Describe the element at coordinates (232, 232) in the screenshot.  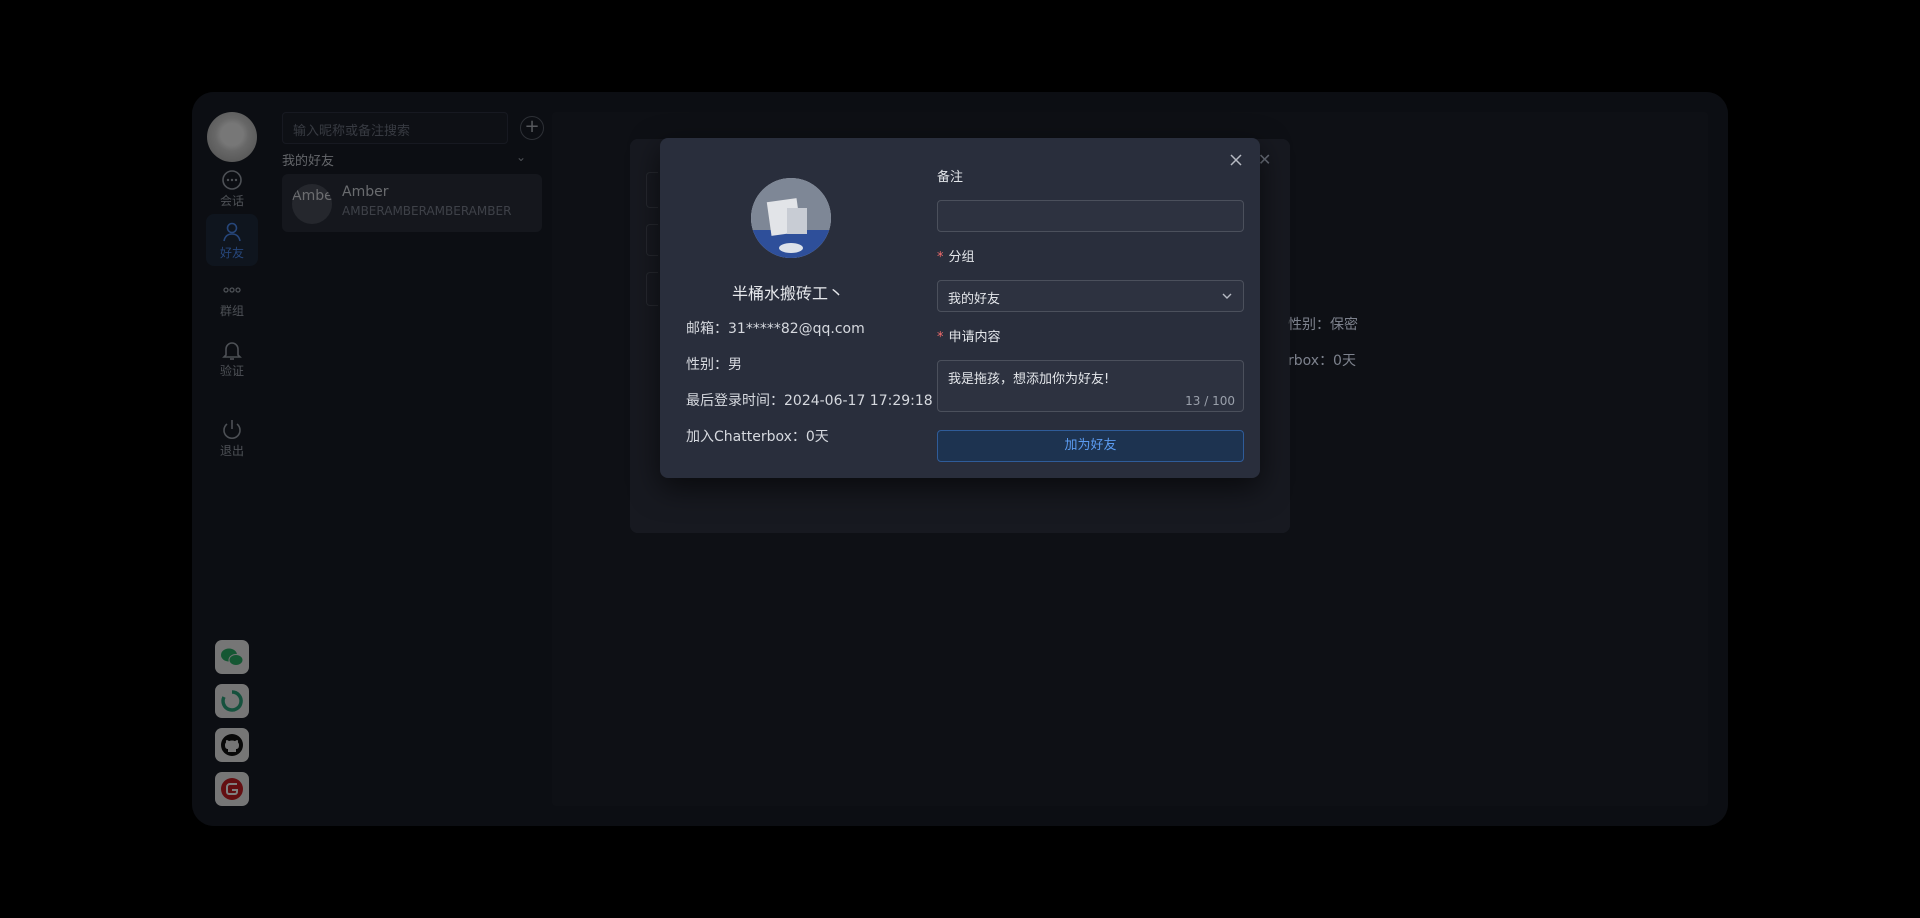
I see `user-icon` at that location.